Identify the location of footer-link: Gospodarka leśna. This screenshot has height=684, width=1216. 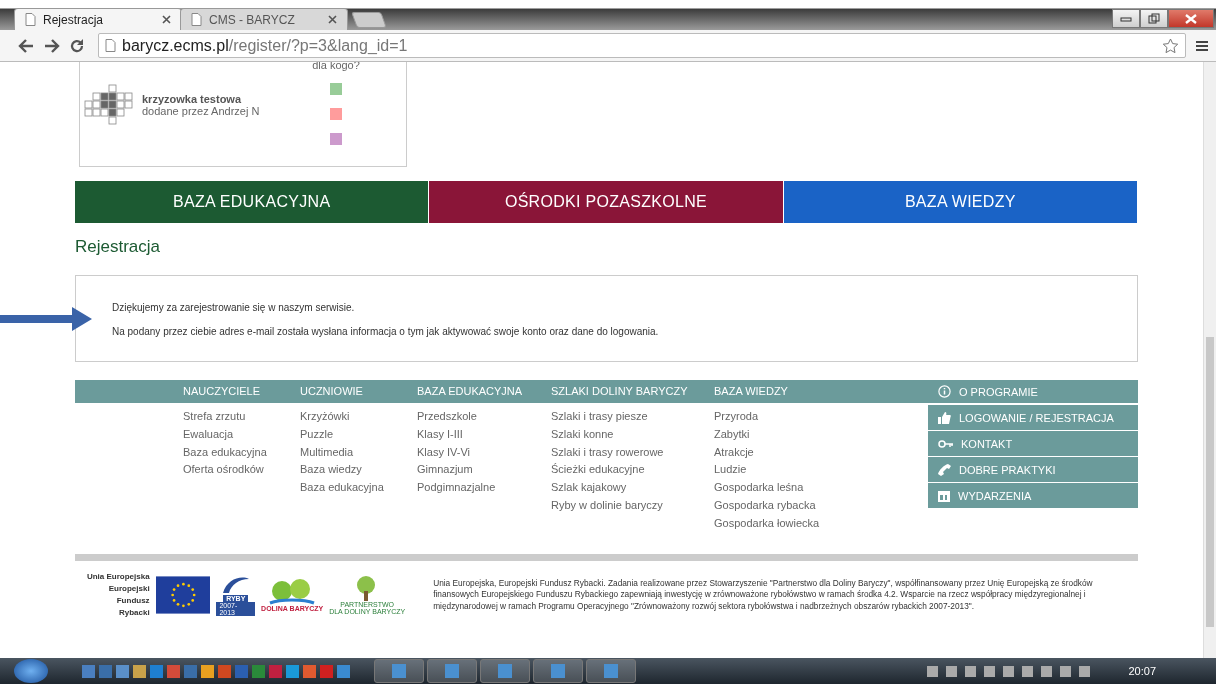
(774, 488).